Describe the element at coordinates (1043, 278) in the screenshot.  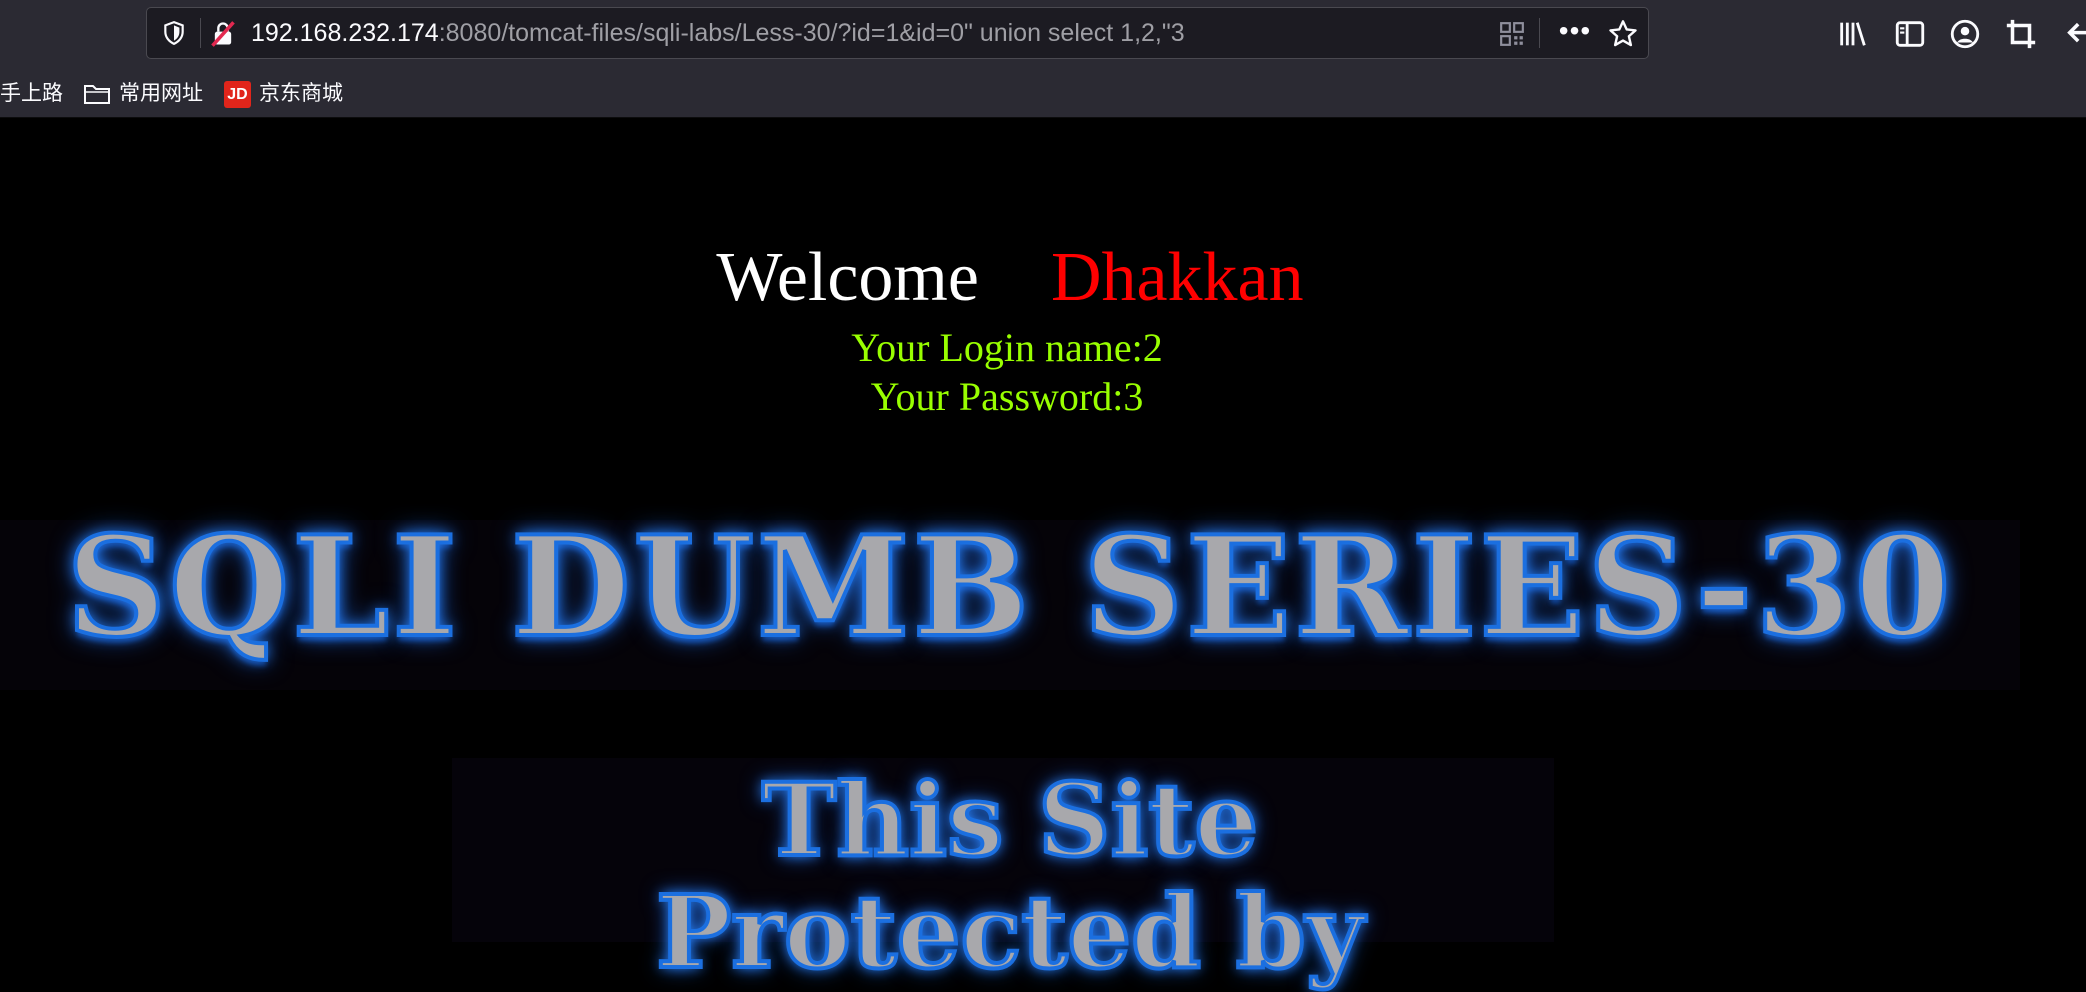
I see `welcome-heading: Welcome Dhakkan` at that location.